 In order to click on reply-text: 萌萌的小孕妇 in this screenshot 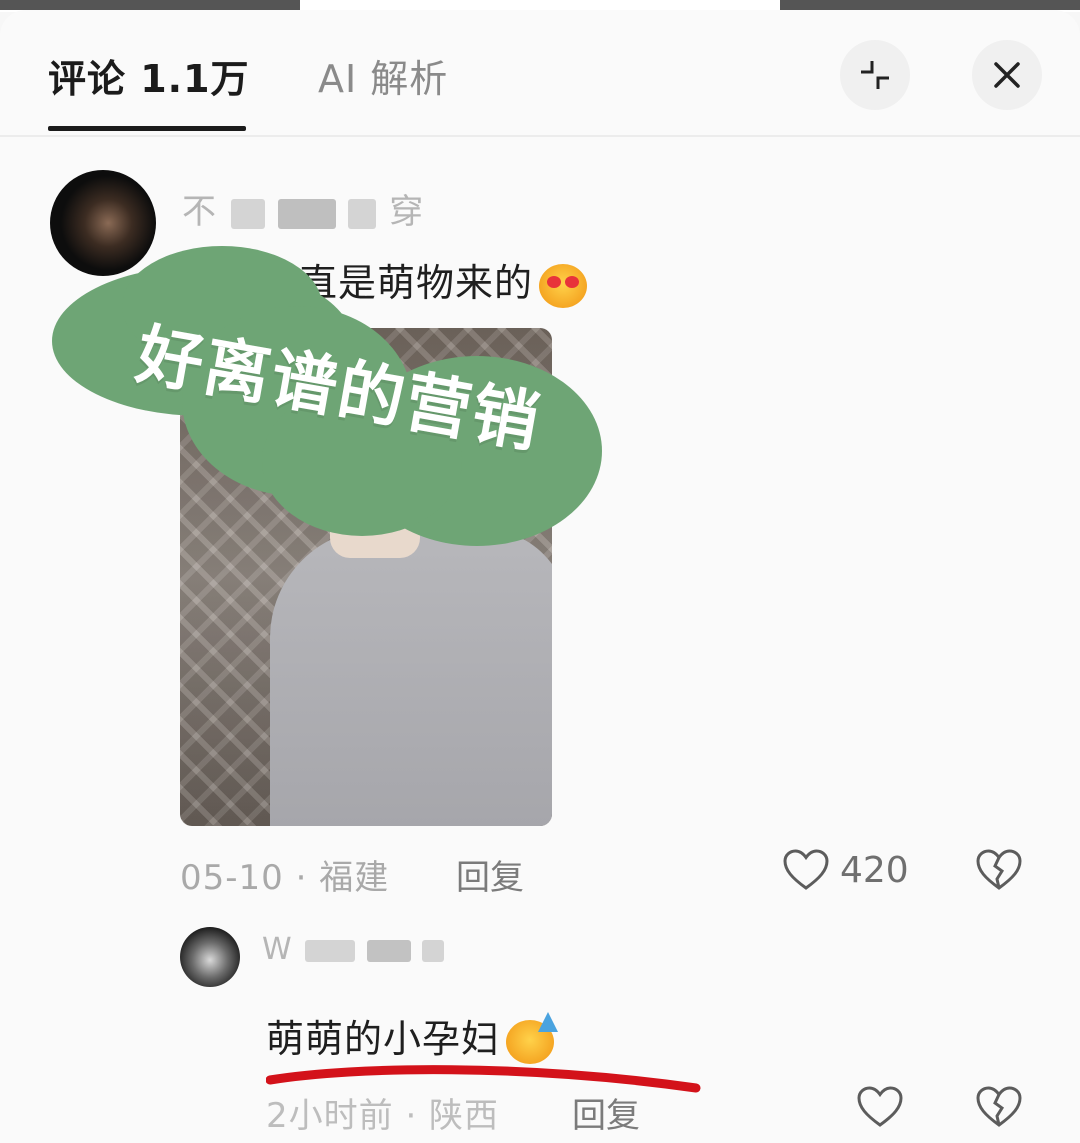, I will do `click(412, 1036)`.